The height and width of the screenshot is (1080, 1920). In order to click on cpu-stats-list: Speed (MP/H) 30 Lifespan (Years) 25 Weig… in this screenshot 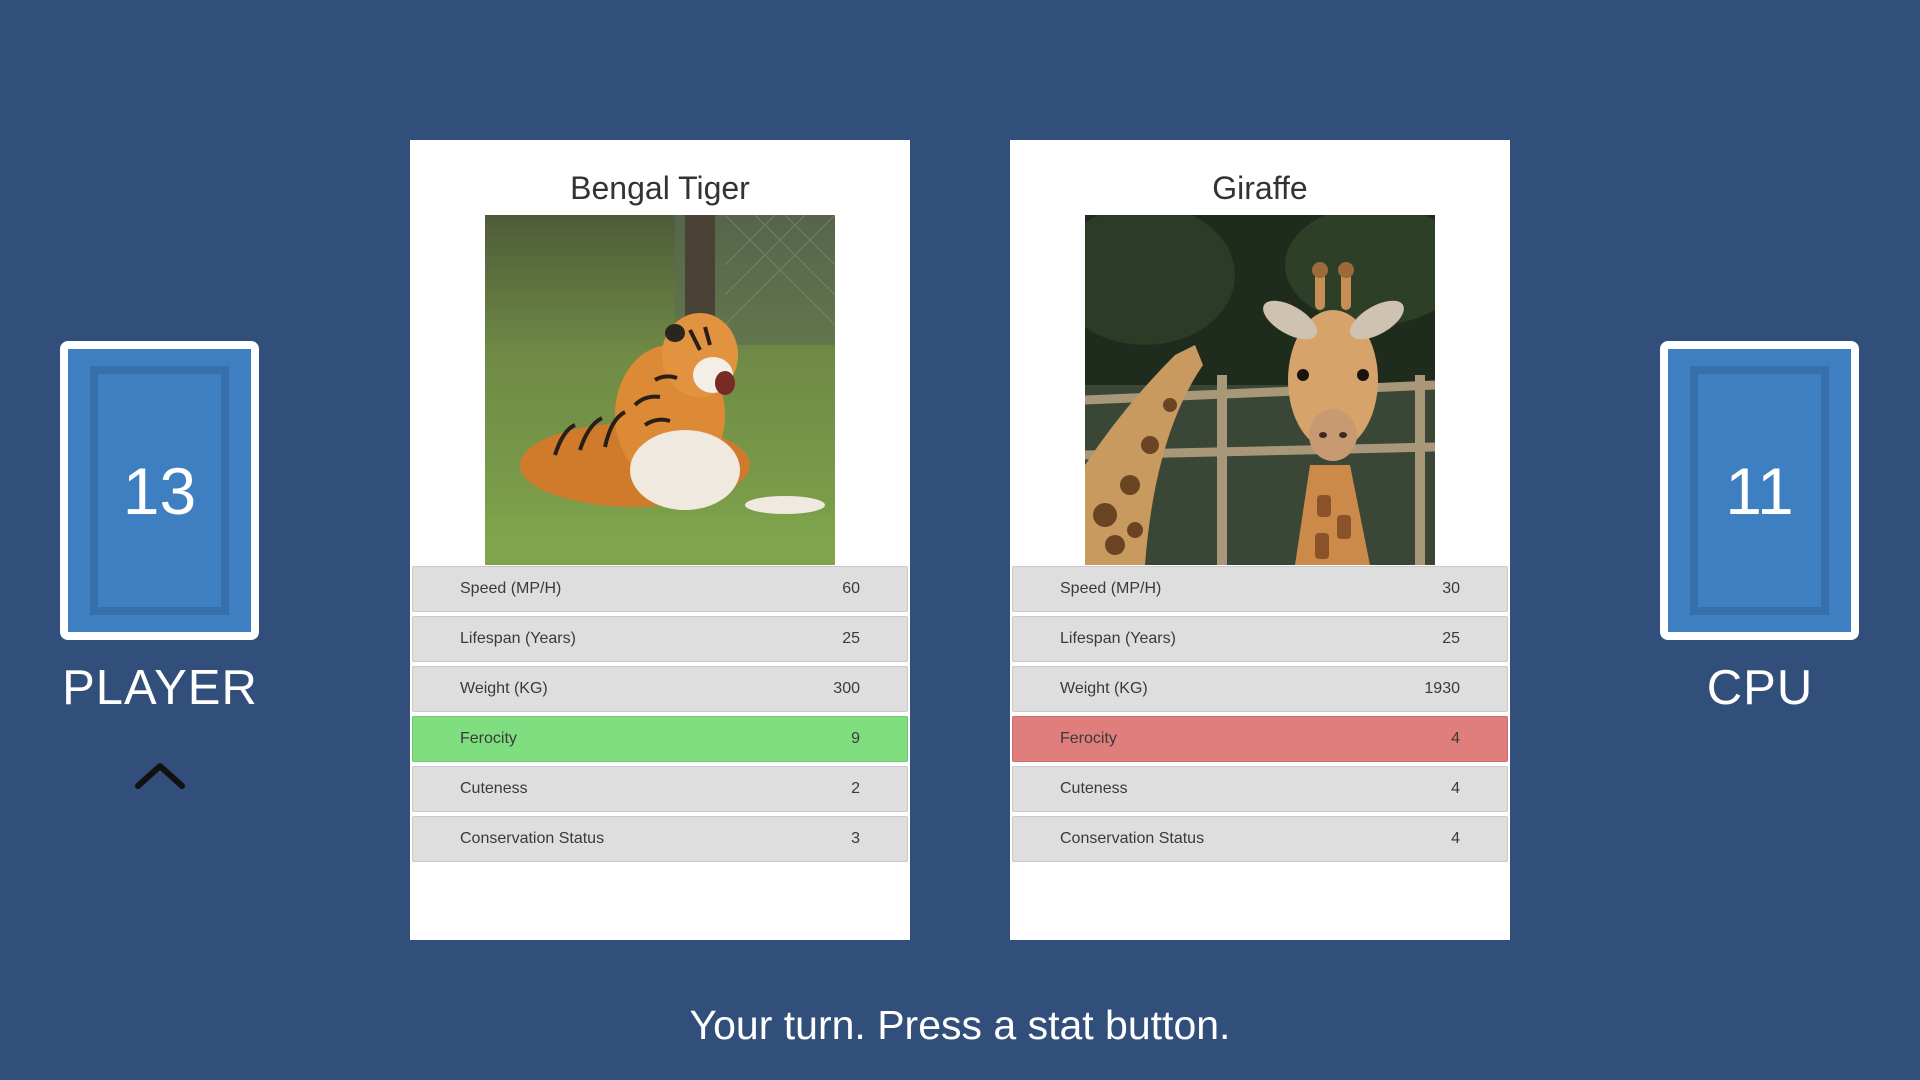, I will do `click(1260, 716)`.